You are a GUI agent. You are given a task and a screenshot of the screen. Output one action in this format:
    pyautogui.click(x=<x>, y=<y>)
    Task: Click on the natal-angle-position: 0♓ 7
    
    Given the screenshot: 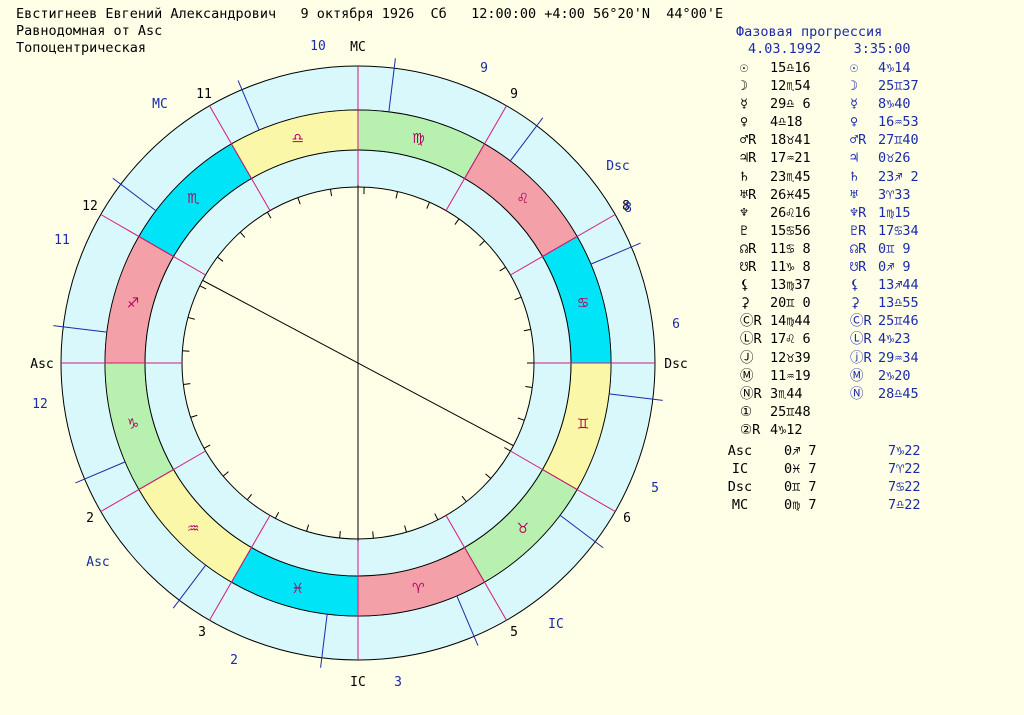 What is the action you would take?
    pyautogui.click(x=800, y=469)
    